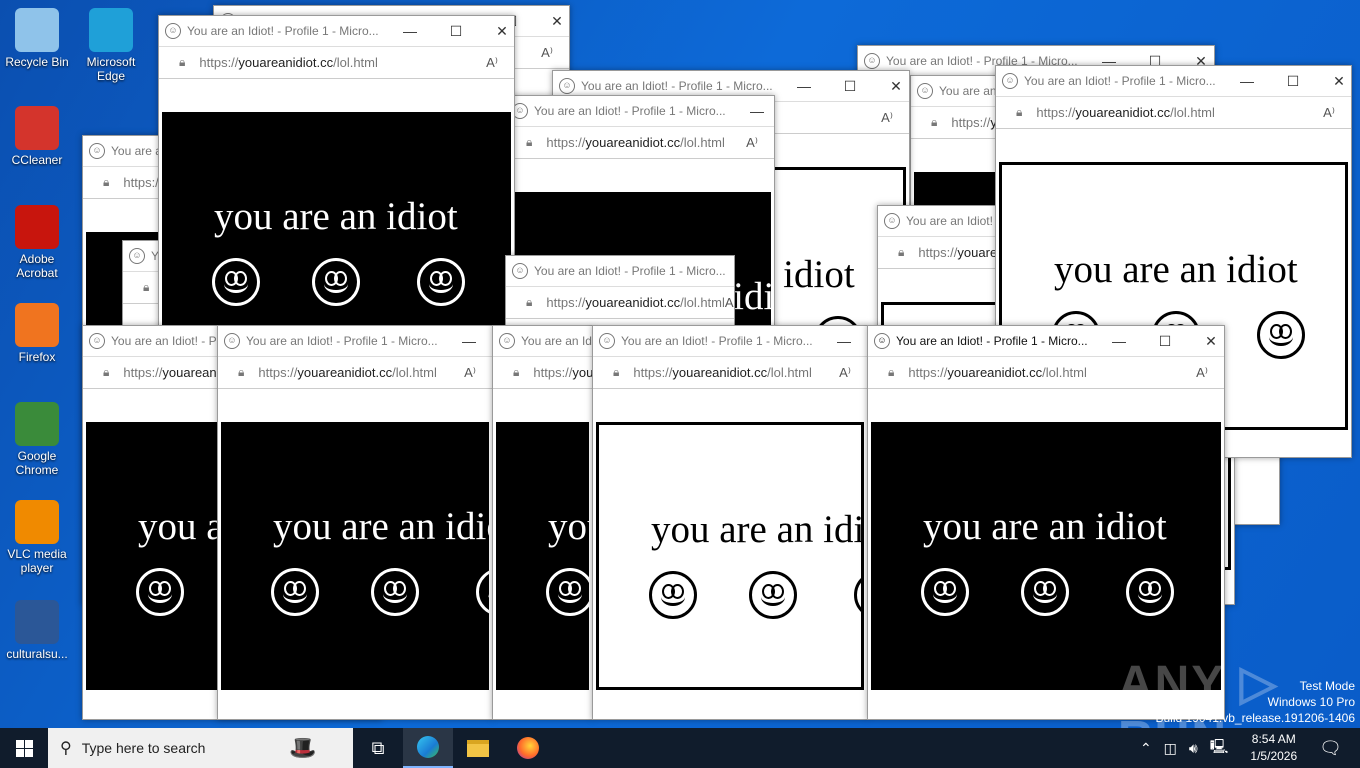 Image resolution: width=1360 pixels, height=768 pixels. What do you see at coordinates (1255, 718) in the screenshot?
I see `build-text: Build 19041.vb_release.191206-1406` at bounding box center [1255, 718].